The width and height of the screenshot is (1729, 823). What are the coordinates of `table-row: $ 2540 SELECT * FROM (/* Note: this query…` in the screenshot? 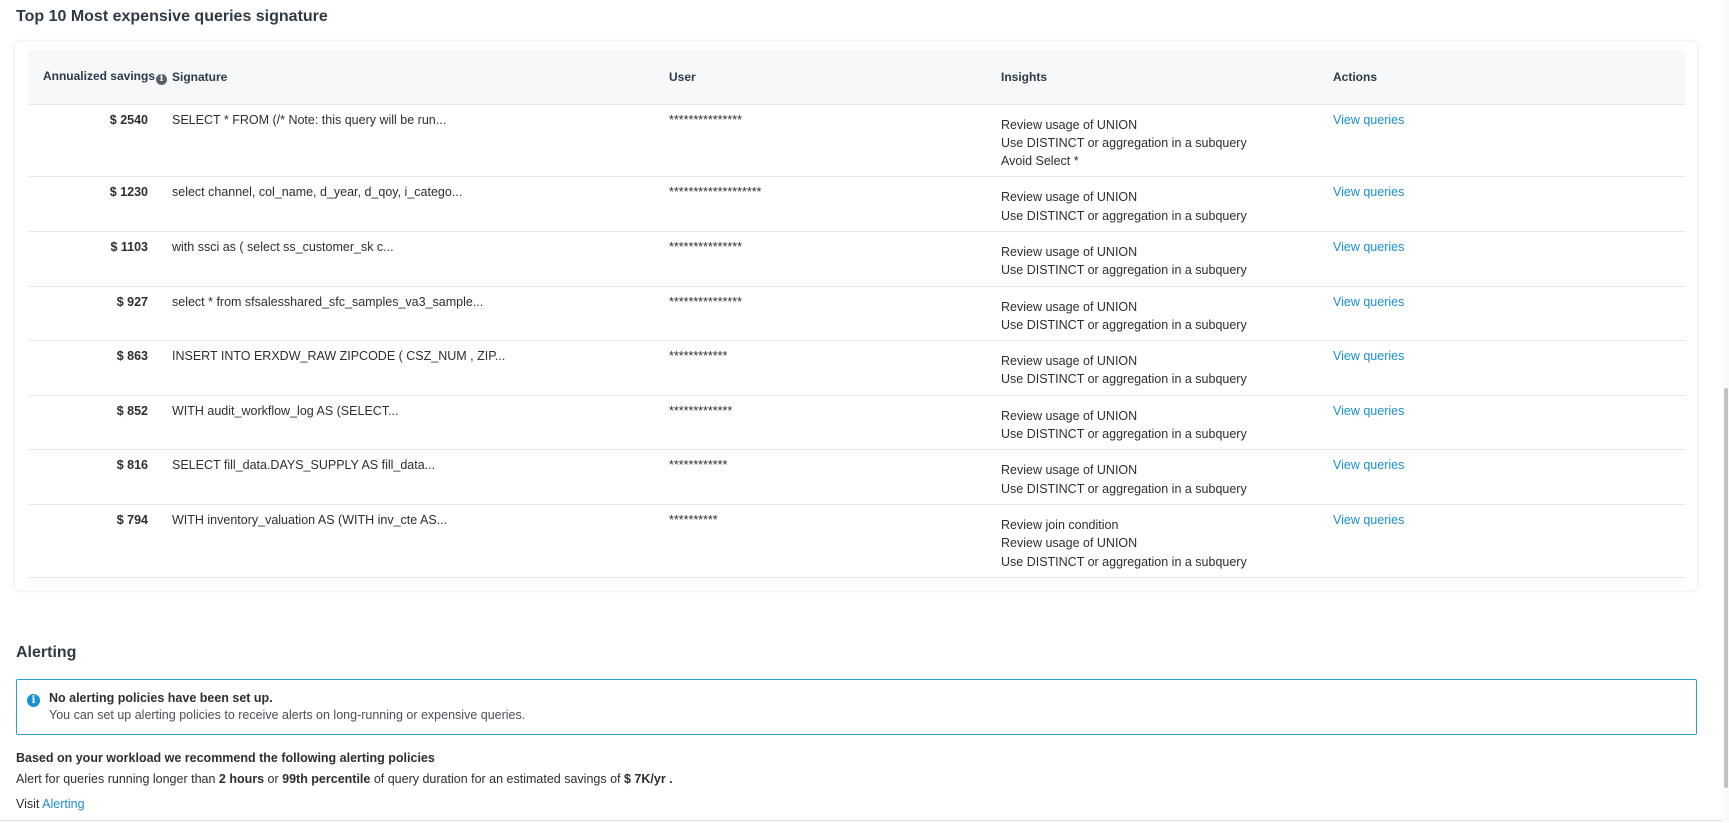 It's located at (856, 141).